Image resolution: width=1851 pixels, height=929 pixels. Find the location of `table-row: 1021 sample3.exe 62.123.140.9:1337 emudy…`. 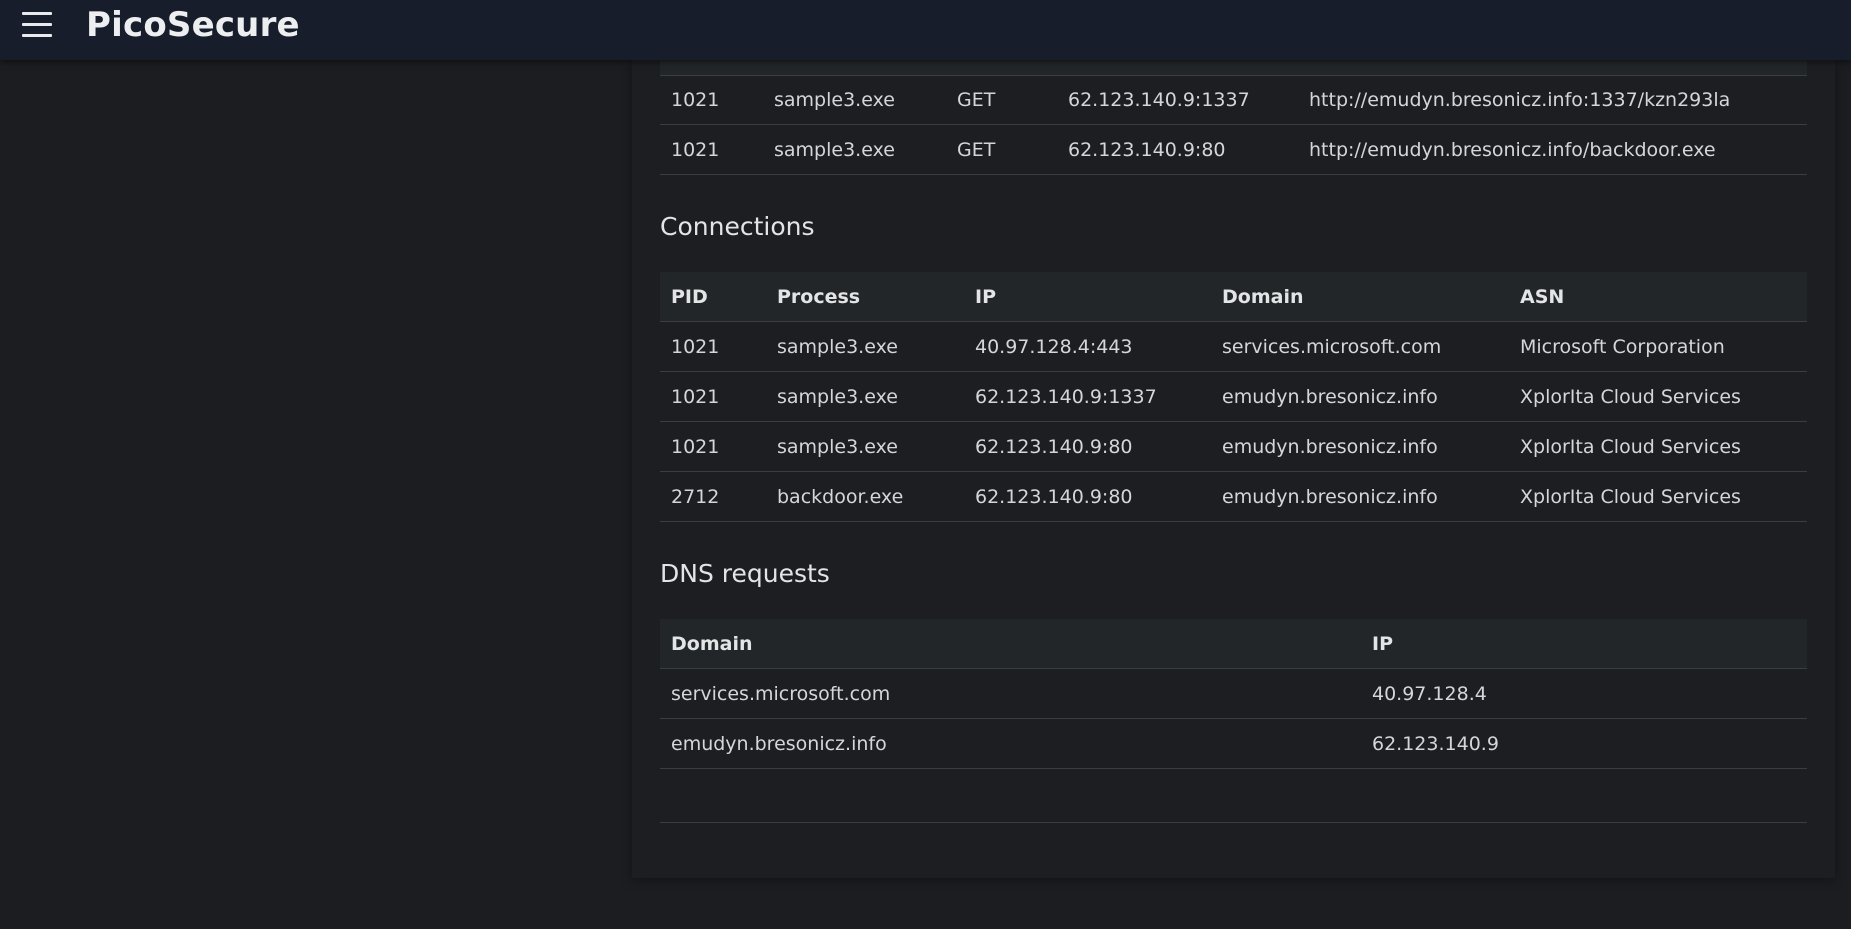

table-row: 1021 sample3.exe 62.123.140.9:1337 emudy… is located at coordinates (1233, 396).